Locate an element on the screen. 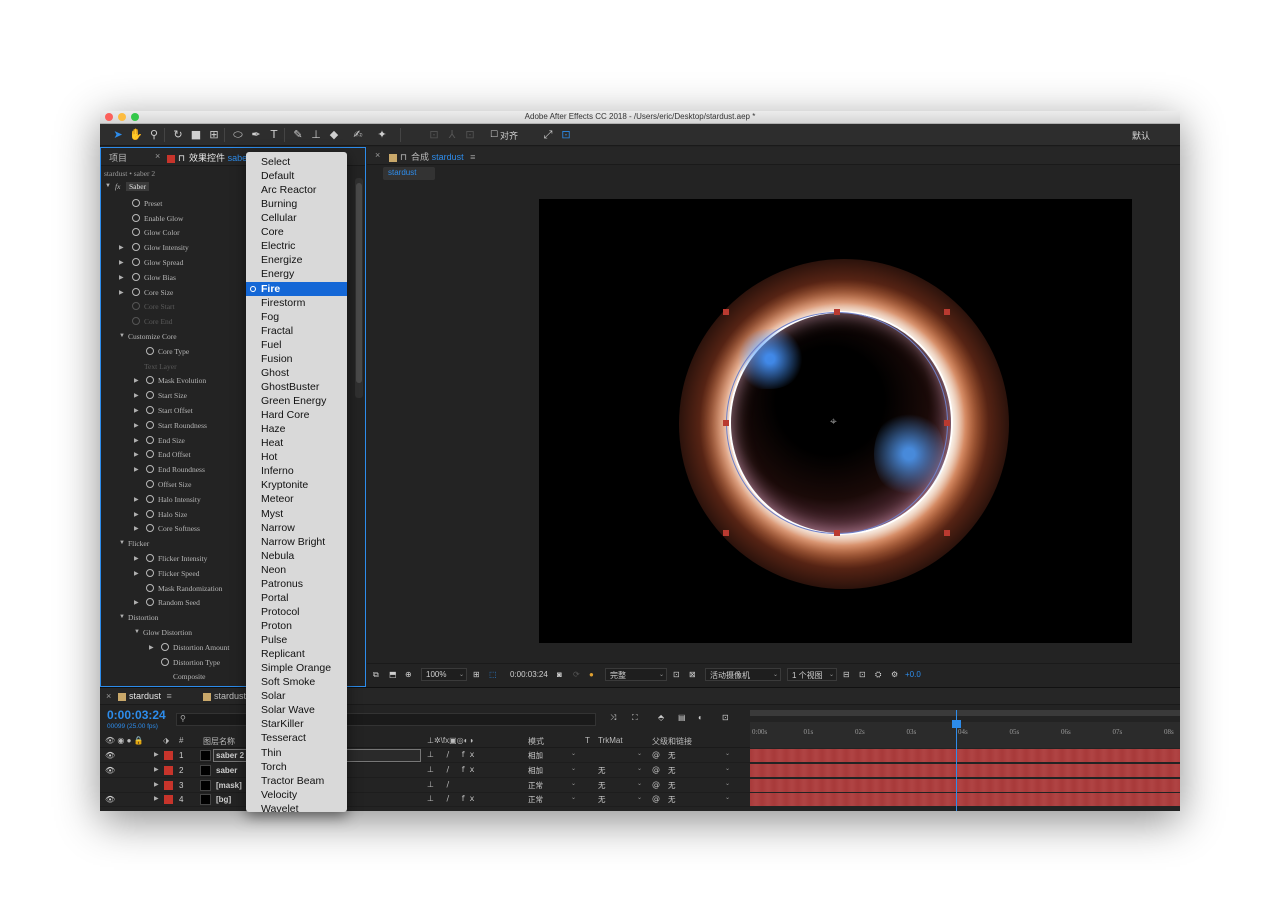 Image resolution: width=1280 pixels, height=923 pixels. preset-menu-item: Solar is located at coordinates (296, 696).